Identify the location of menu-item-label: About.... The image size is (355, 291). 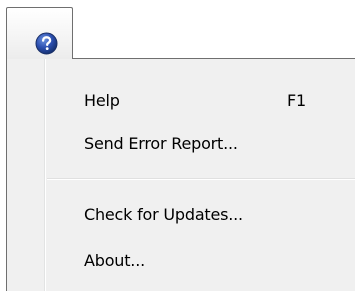
(114, 260).